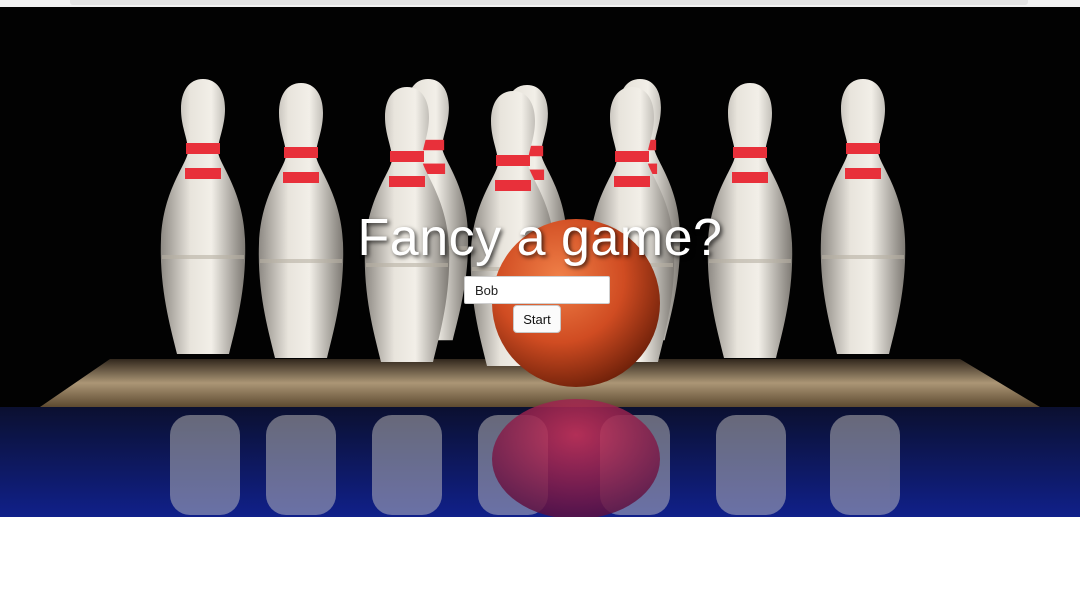 The height and width of the screenshot is (597, 1080). Describe the element at coordinates (540, 557) in the screenshot. I see `page-footer-area` at that location.